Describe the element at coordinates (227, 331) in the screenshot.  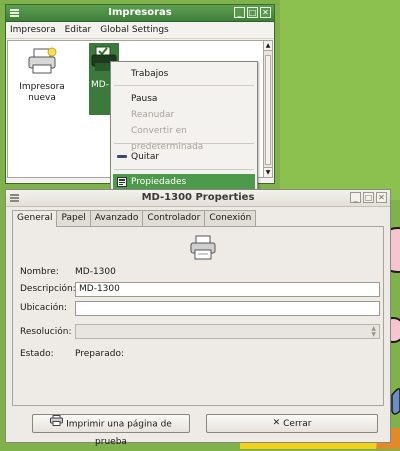
I see `resolucion-combo: ▲ ▼` at that location.